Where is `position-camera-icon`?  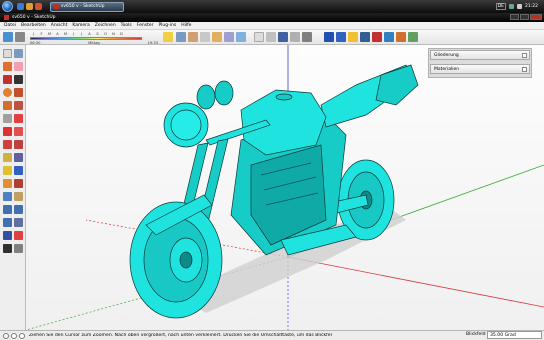
position-camera-icon is located at coordinates (7, 235).